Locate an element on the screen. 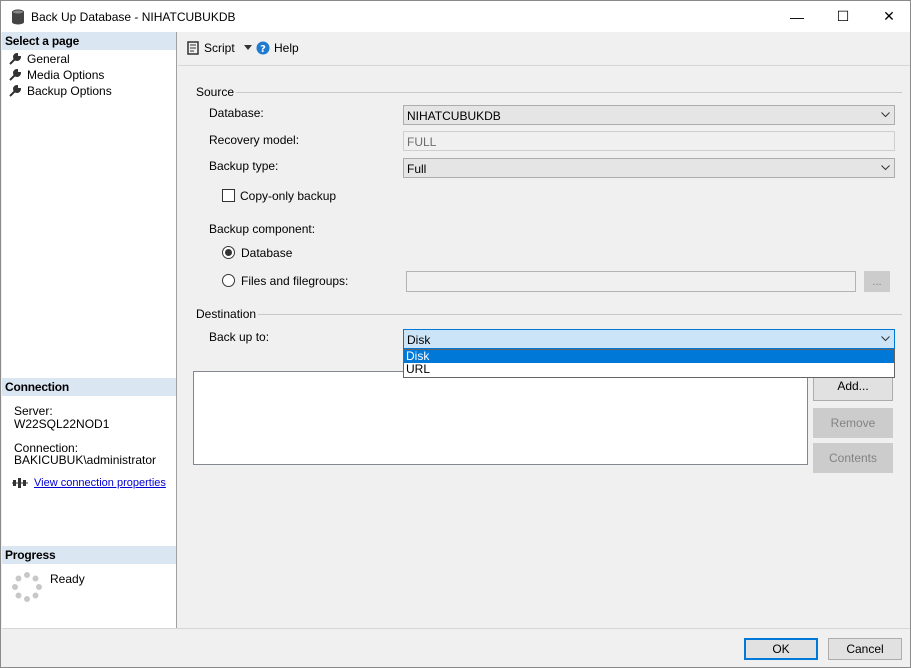  component-files-radio is located at coordinates (228, 280).